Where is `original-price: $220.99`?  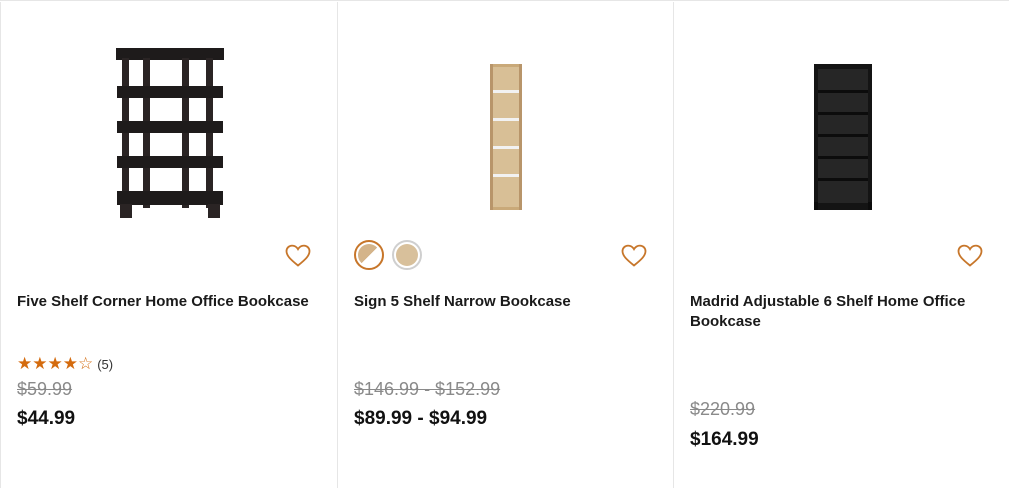
original-price: $220.99 is located at coordinates (723, 409).